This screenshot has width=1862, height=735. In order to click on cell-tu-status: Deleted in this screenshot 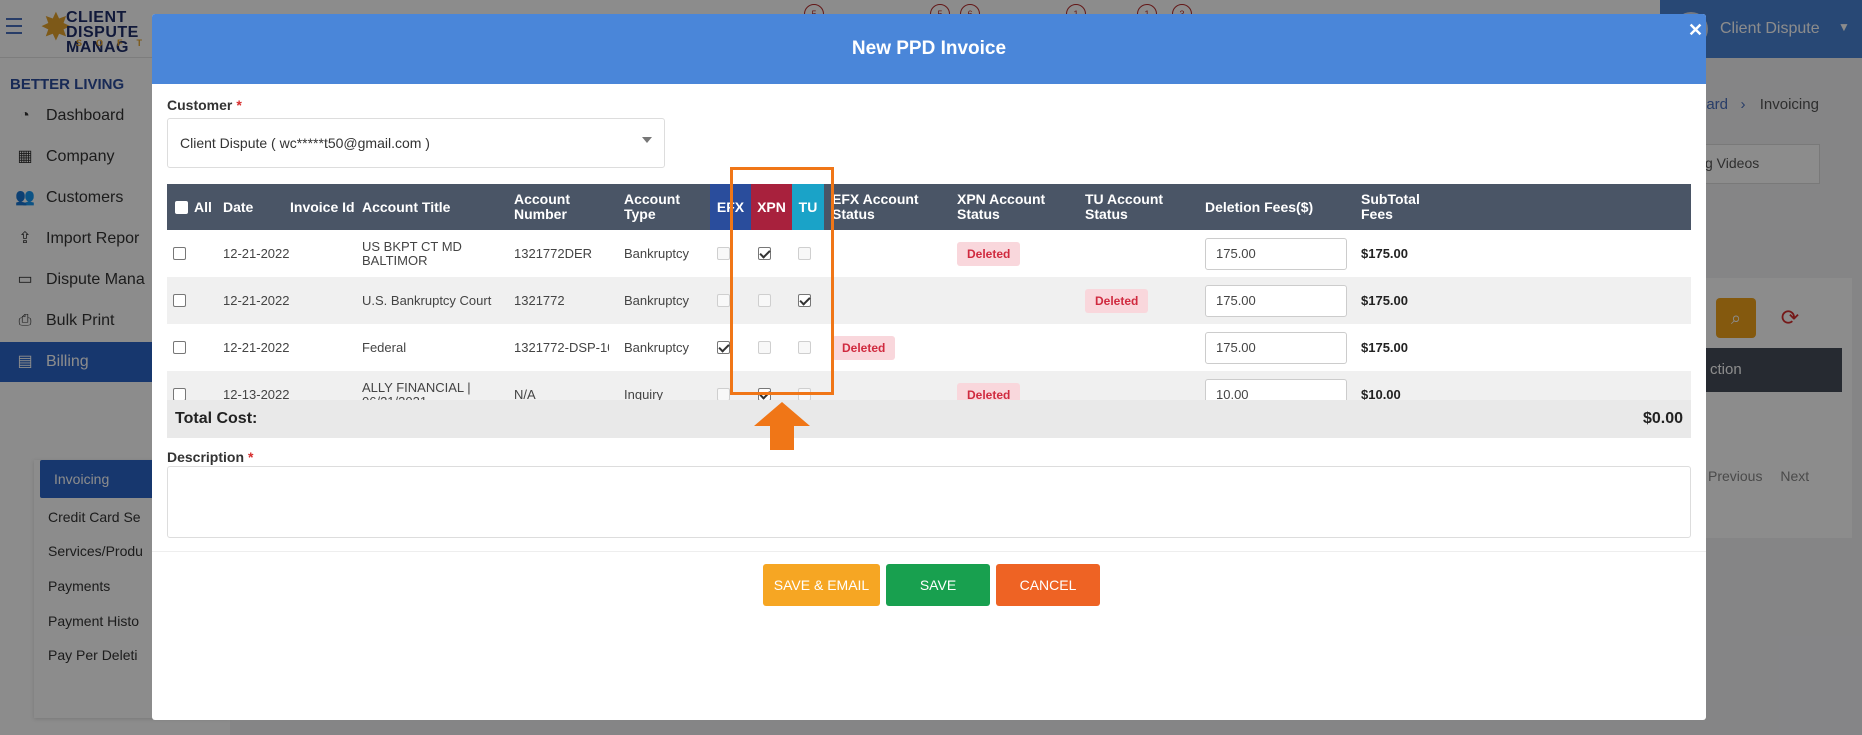, I will do `click(1117, 300)`.